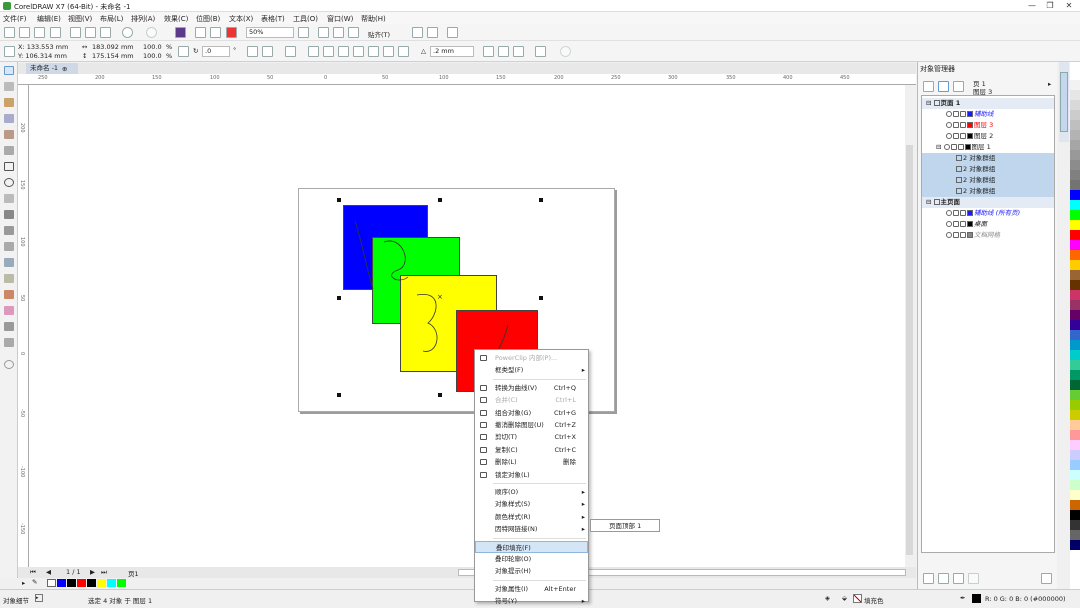 This screenshot has width=1080, height=608. What do you see at coordinates (338, 32) in the screenshot?
I see `show-grid-icon` at bounding box center [338, 32].